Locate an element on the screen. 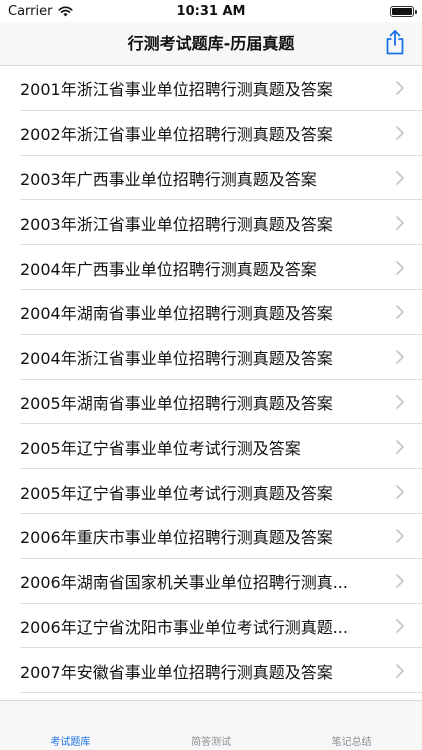 The height and width of the screenshot is (750, 422). status-bar: Carrier 10:31 AM is located at coordinates (211, 11).